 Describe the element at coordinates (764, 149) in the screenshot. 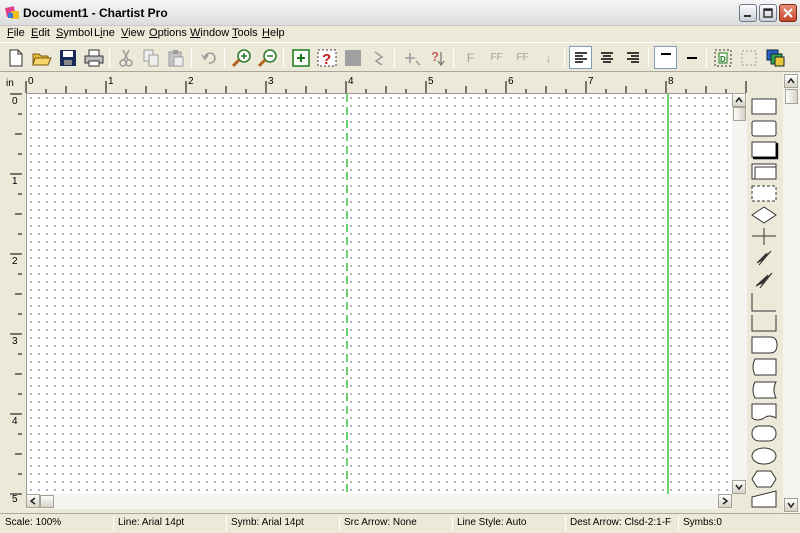

I see `shadow-box-symbol` at that location.